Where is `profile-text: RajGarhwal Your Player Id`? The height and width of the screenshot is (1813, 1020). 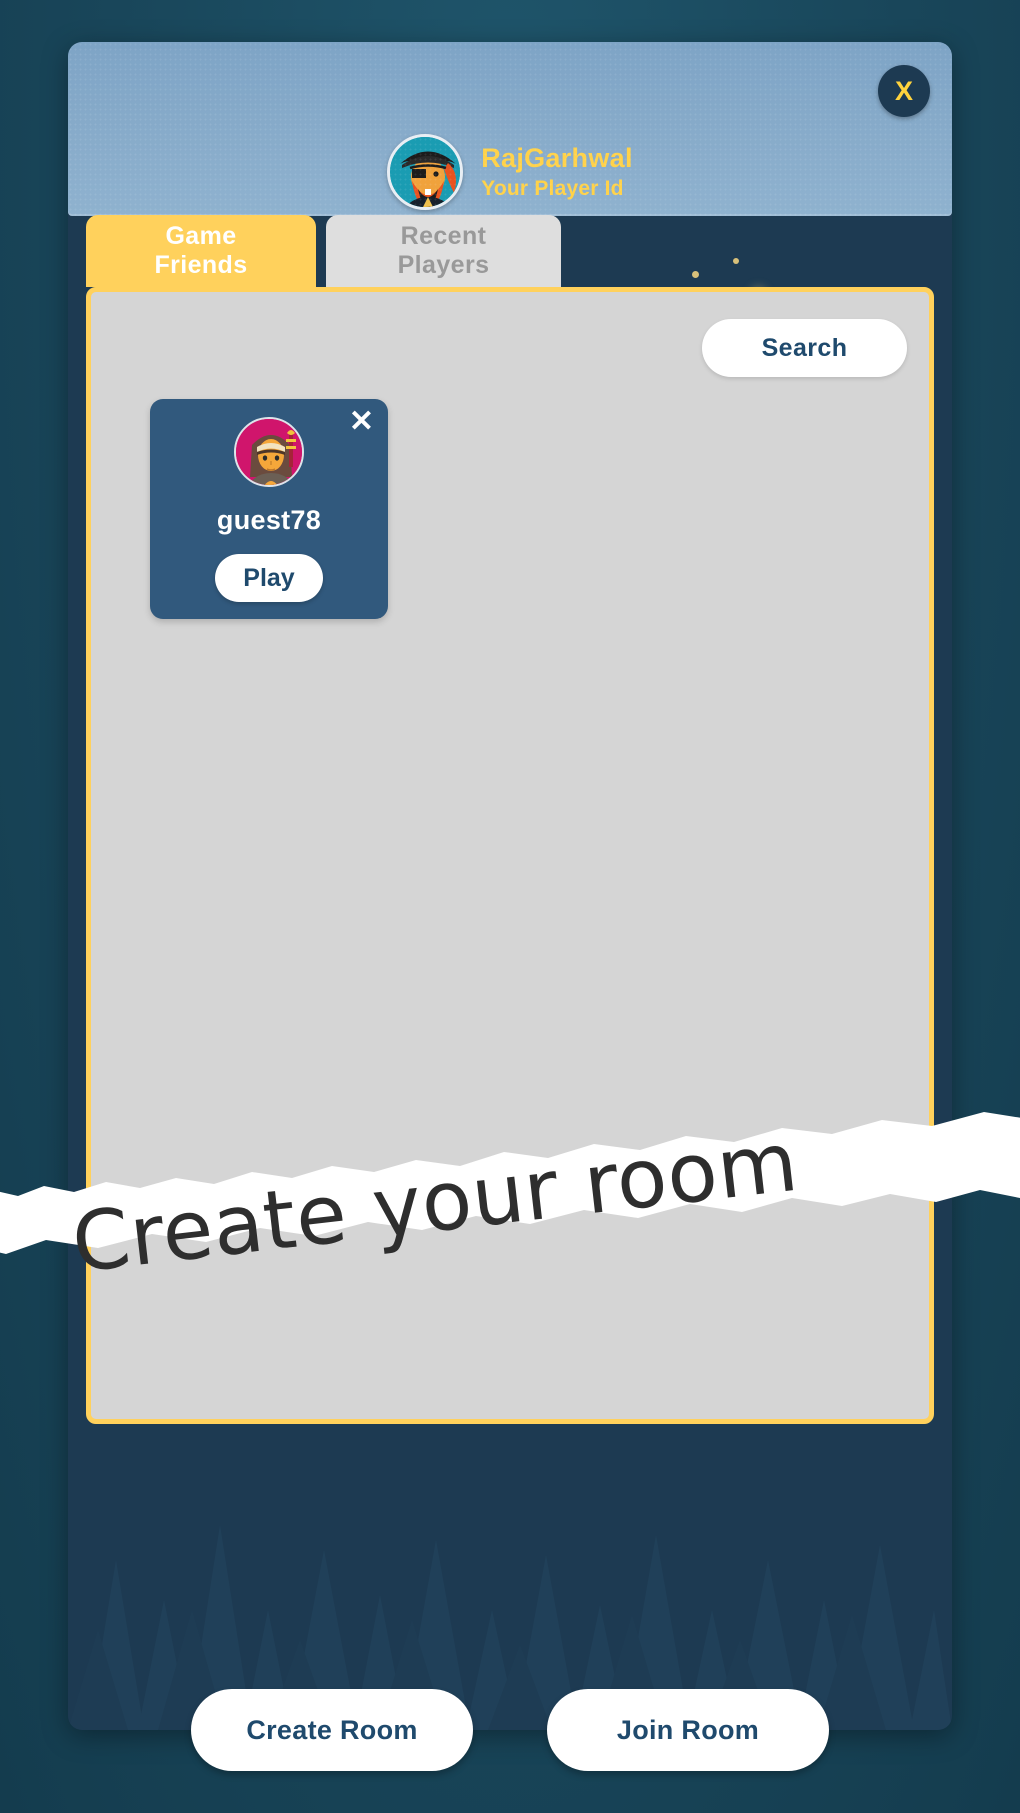
profile-text: RajGarhwal Your Player Id is located at coordinates (557, 171).